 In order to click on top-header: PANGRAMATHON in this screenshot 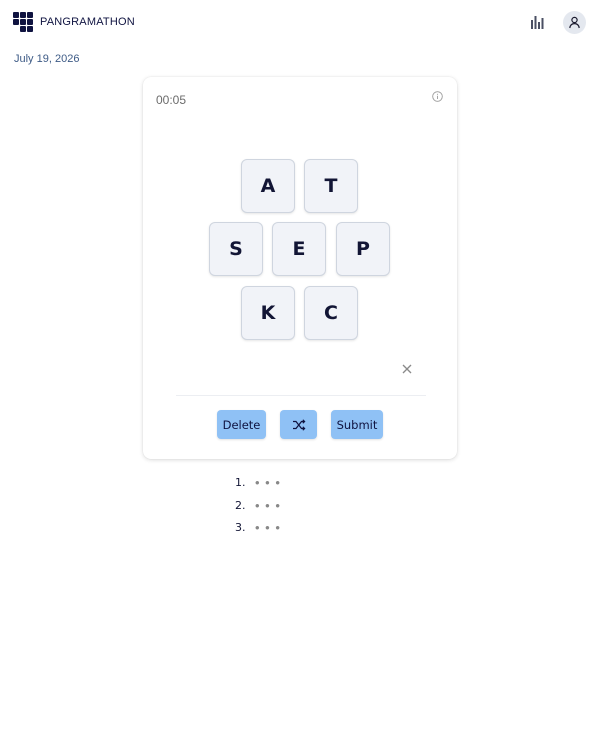, I will do `click(300, 23)`.